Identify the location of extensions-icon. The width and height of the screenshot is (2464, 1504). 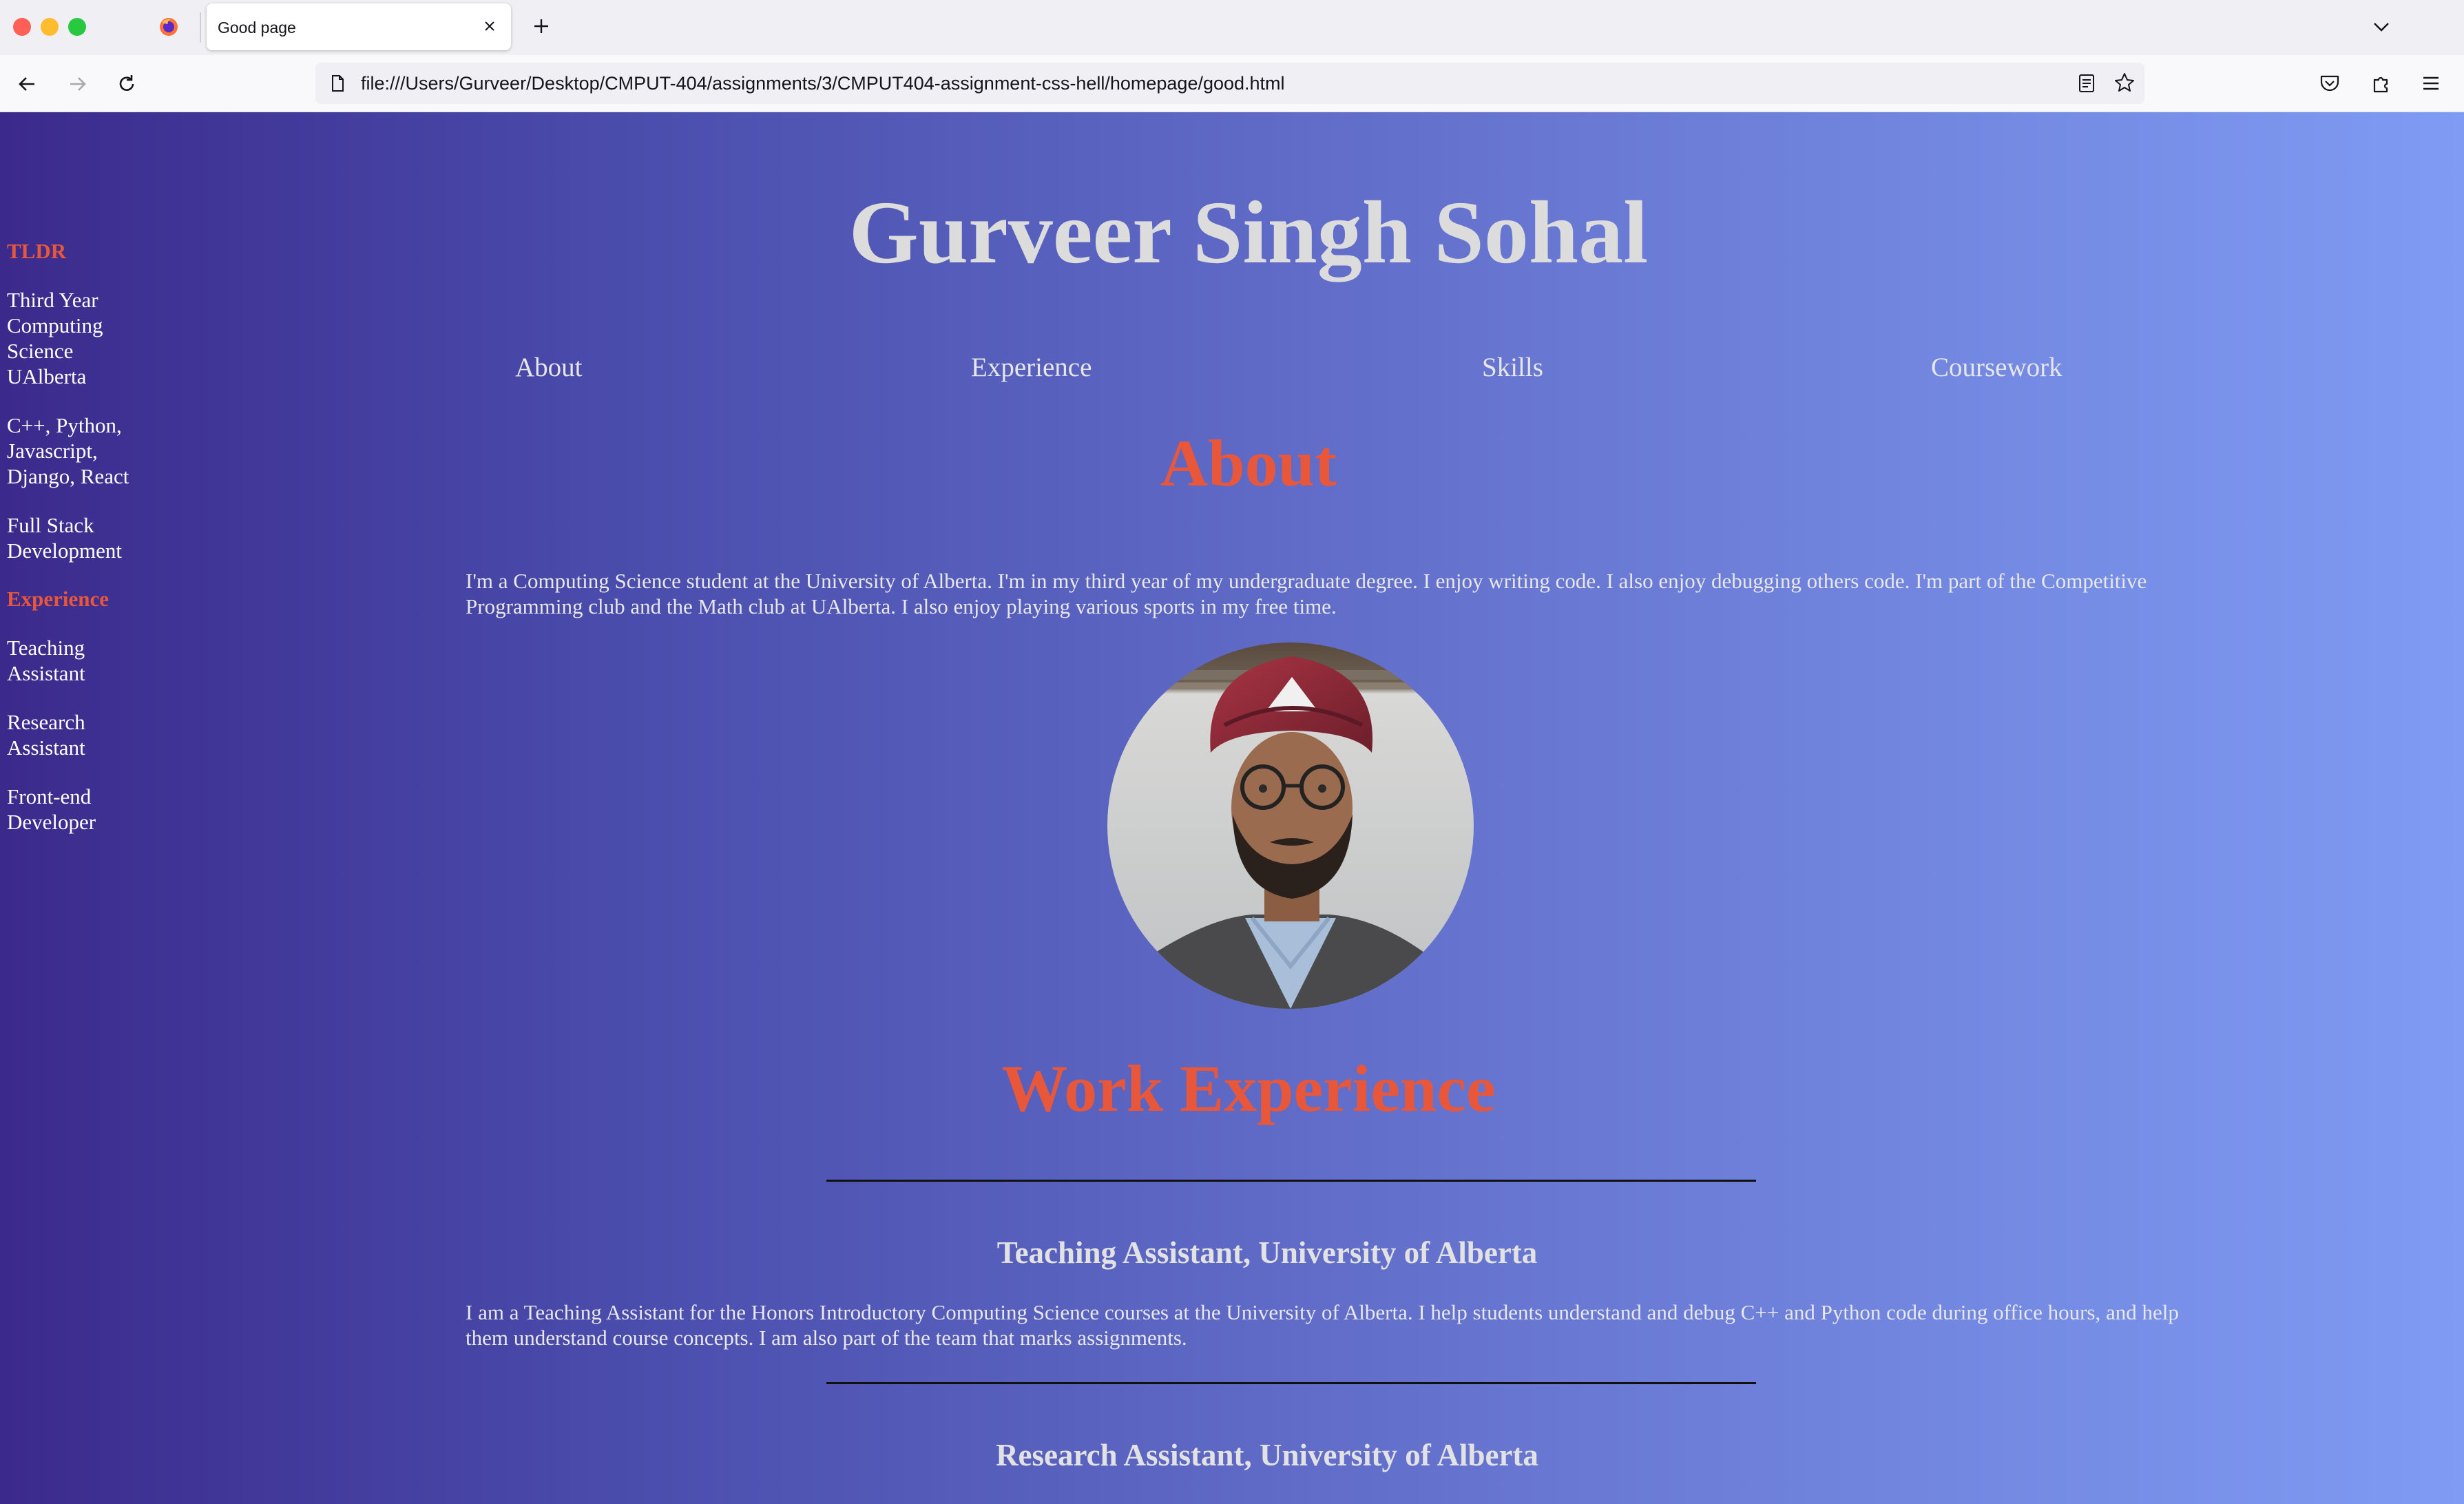
(2380, 83).